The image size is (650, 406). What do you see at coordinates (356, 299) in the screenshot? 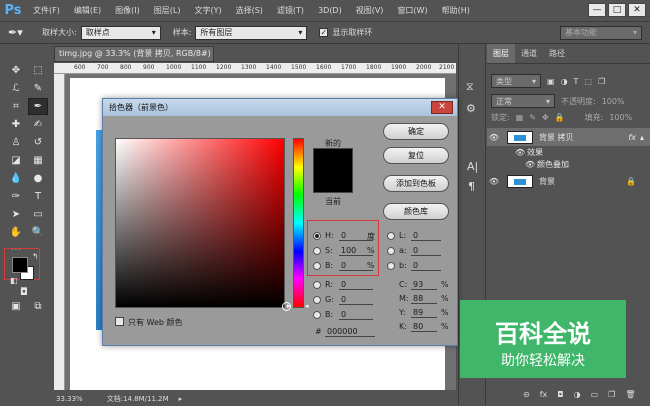
I see `green-input: 0` at bounding box center [356, 299].